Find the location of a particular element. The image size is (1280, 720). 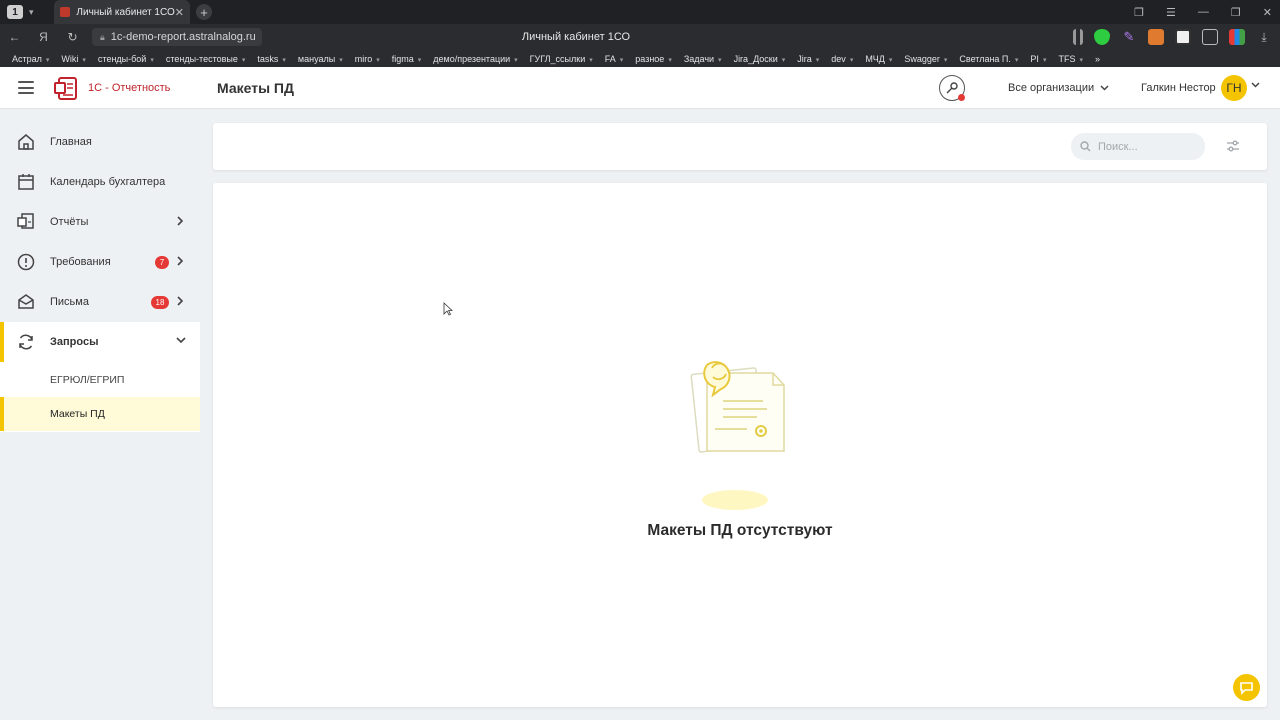

bookmark-item: стенды-тестовые ▾ is located at coordinates (206, 59).